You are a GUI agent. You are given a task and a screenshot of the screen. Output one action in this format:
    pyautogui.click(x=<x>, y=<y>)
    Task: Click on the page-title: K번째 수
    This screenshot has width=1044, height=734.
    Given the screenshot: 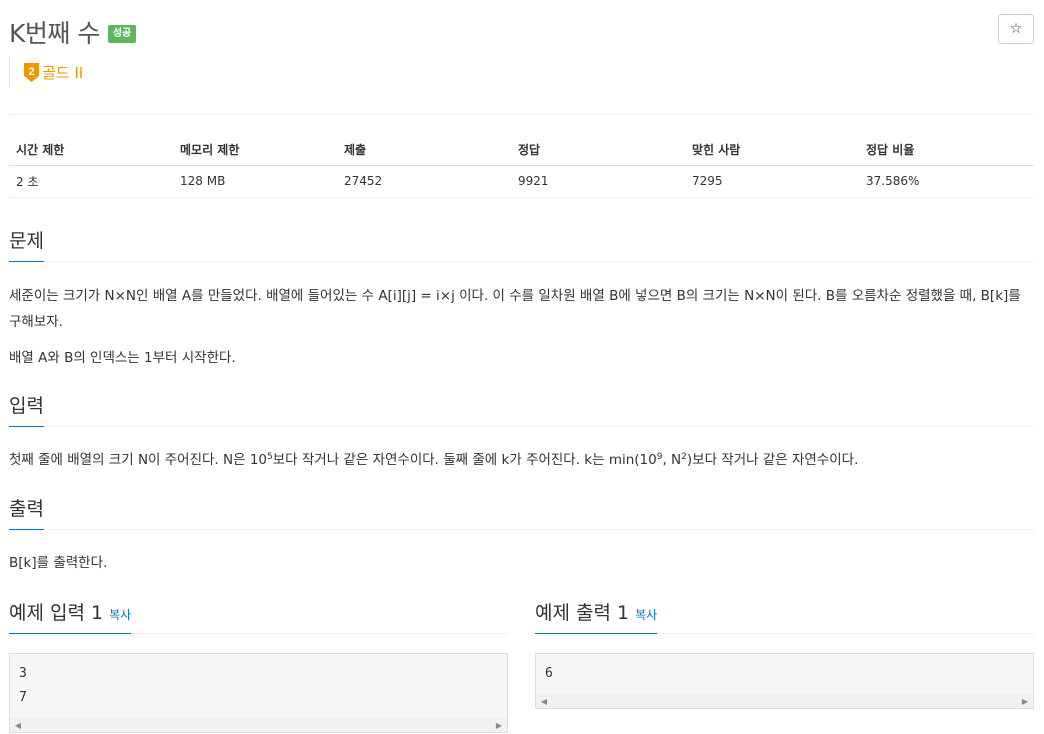 What is the action you would take?
    pyautogui.click(x=54, y=33)
    